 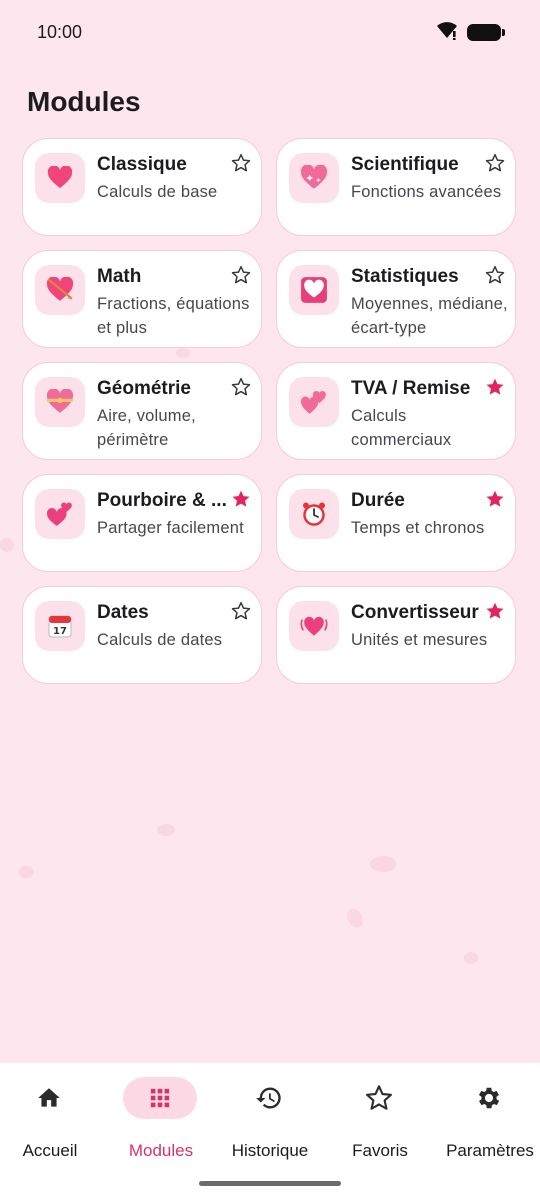 I want to click on beating-heart-icon, so click(x=314, y=626).